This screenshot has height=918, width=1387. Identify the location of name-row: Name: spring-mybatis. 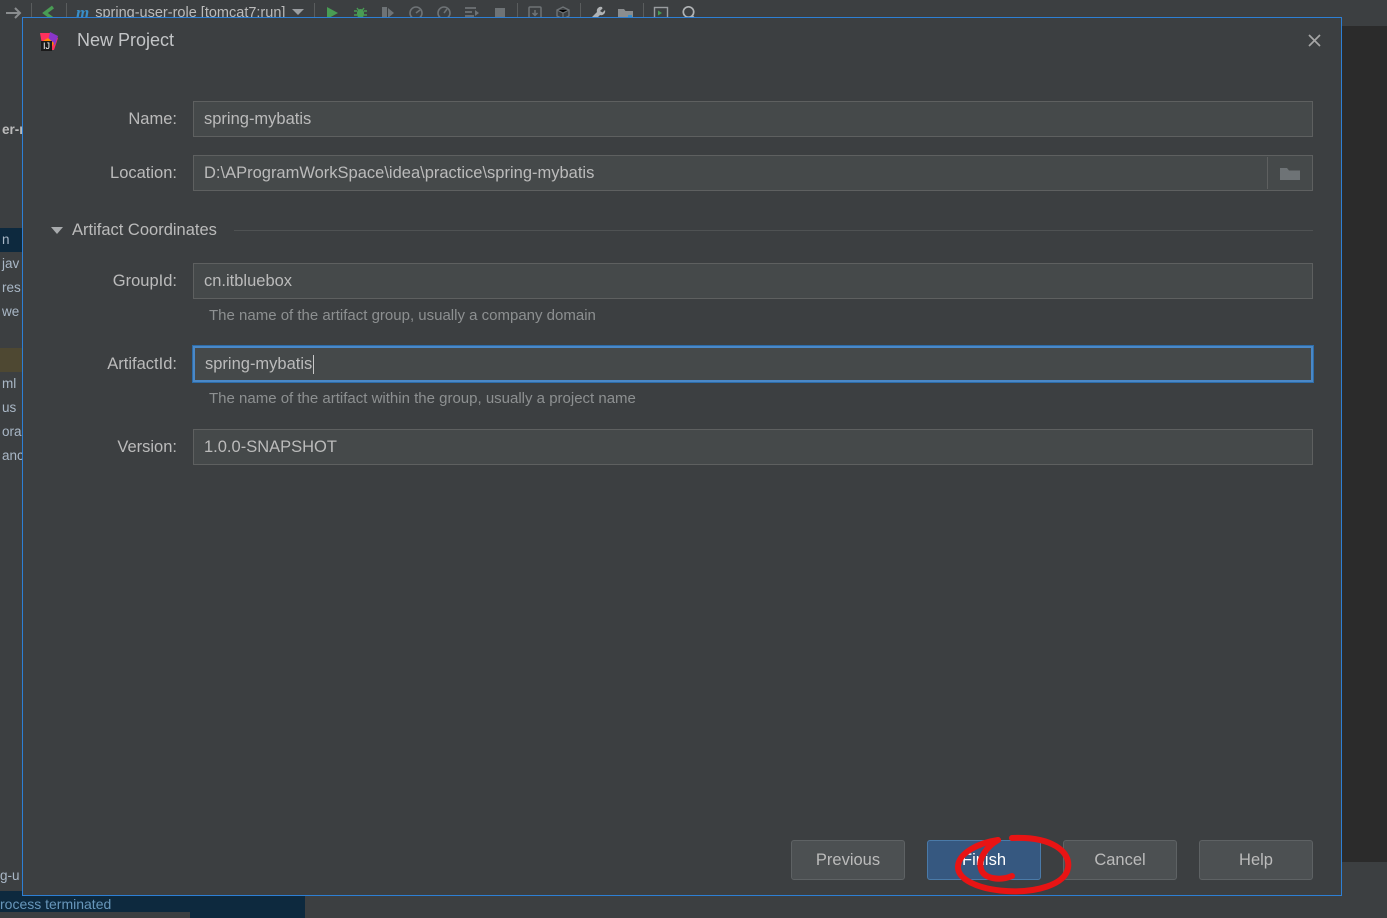
(682, 119).